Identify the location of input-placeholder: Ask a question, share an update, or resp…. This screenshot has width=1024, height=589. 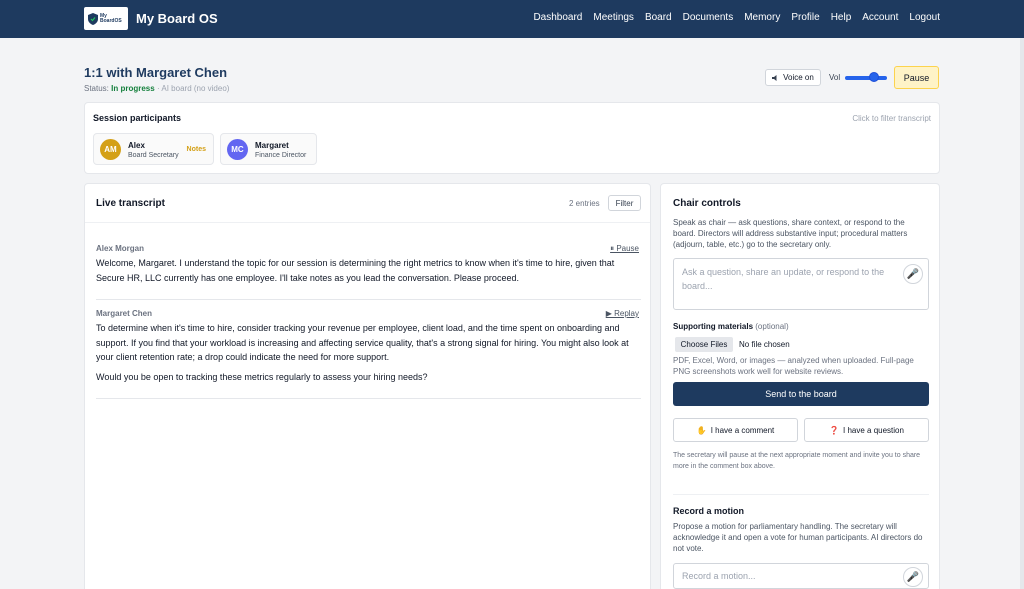
(783, 279).